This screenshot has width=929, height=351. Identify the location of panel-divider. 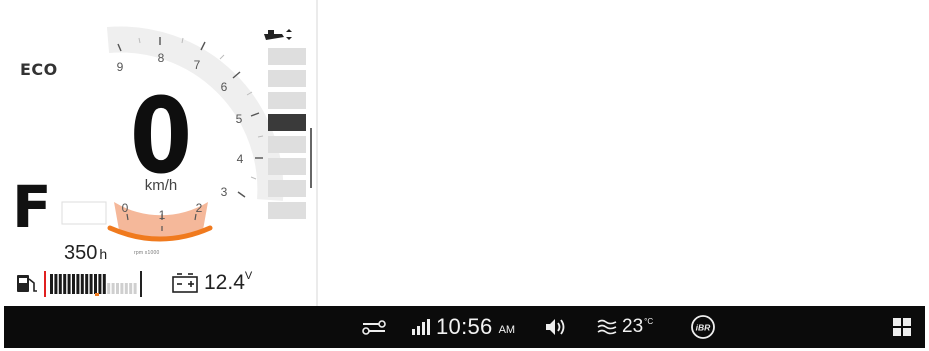
(317, 153).